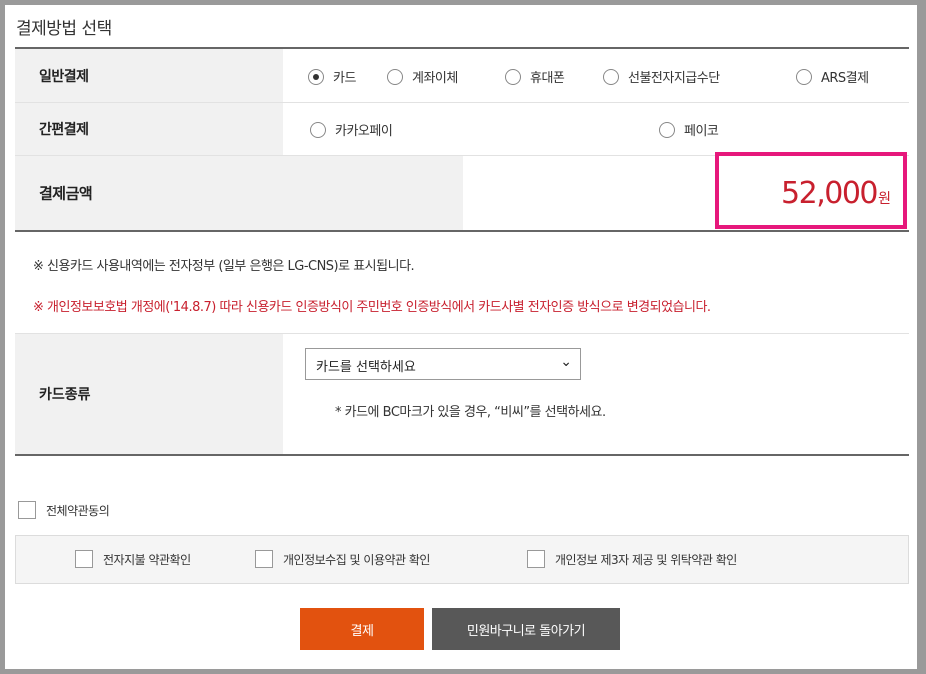 The image size is (926, 674). What do you see at coordinates (332, 76) in the screenshot?
I see `radio-card: 카드` at bounding box center [332, 76].